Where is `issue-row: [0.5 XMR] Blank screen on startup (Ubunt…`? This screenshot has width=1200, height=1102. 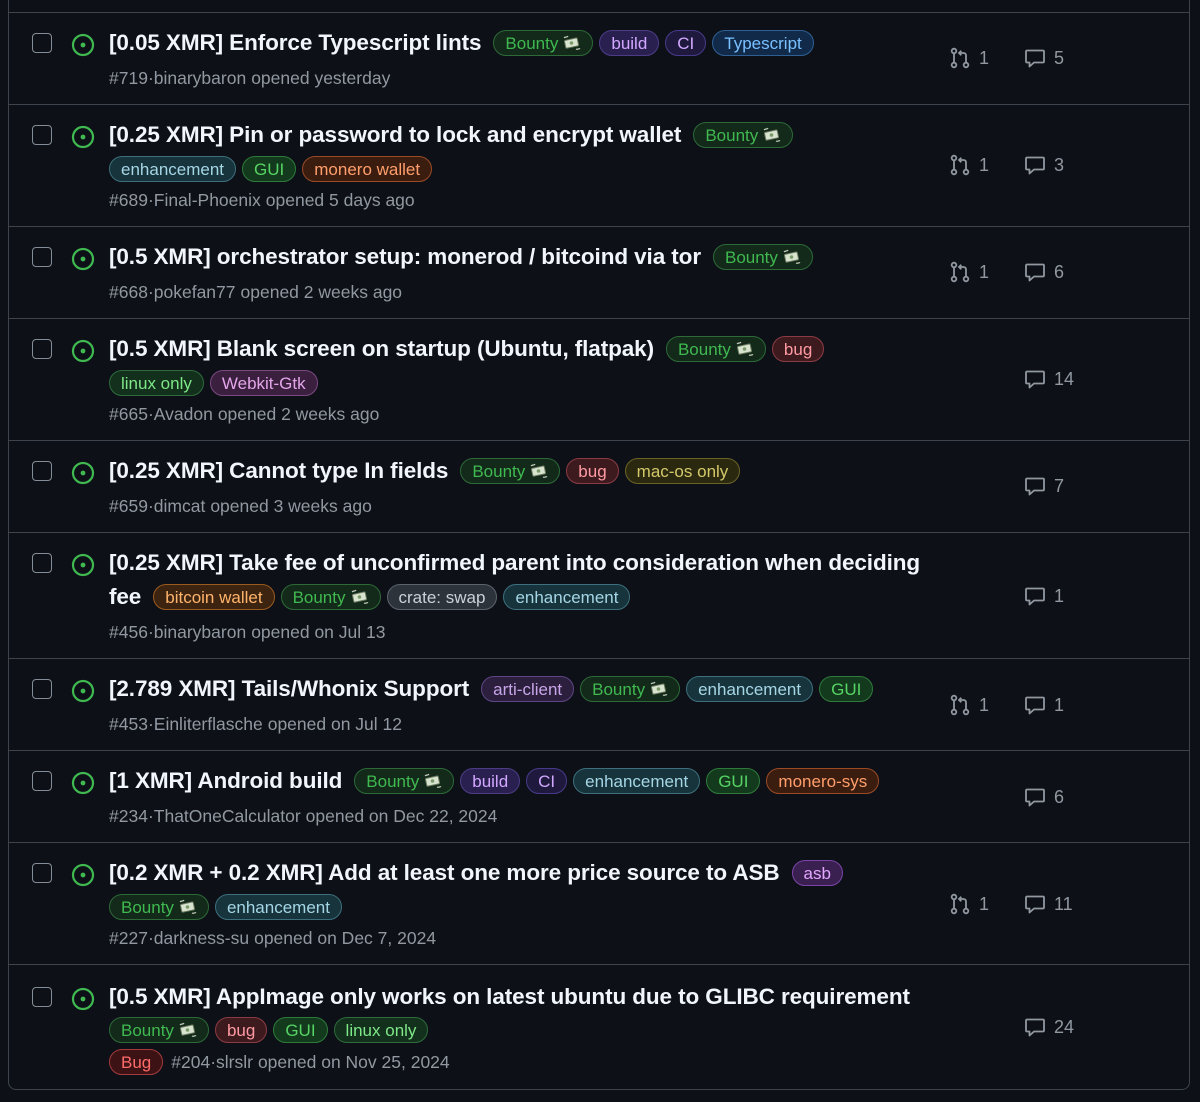 issue-row: [0.5 XMR] Blank screen on startup (Ubunt… is located at coordinates (599, 379).